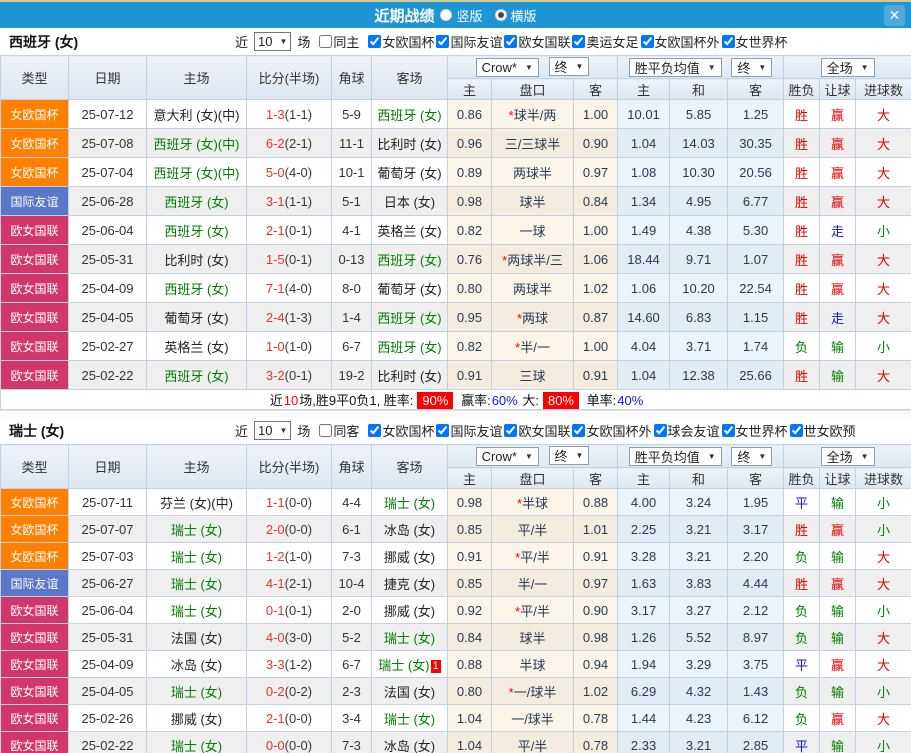  What do you see at coordinates (326, 41) in the screenshot?
I see `same-home-checkbox` at bounding box center [326, 41].